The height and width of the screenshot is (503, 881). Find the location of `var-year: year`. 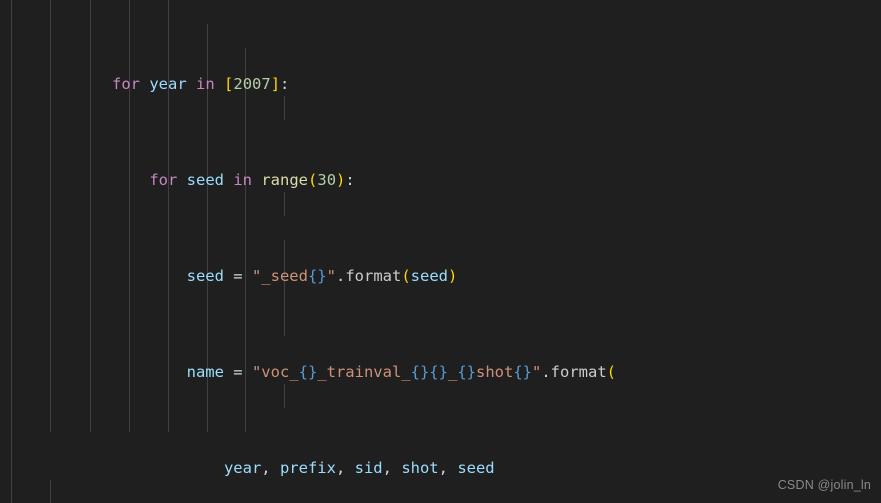

var-year: year is located at coordinates (168, 84).